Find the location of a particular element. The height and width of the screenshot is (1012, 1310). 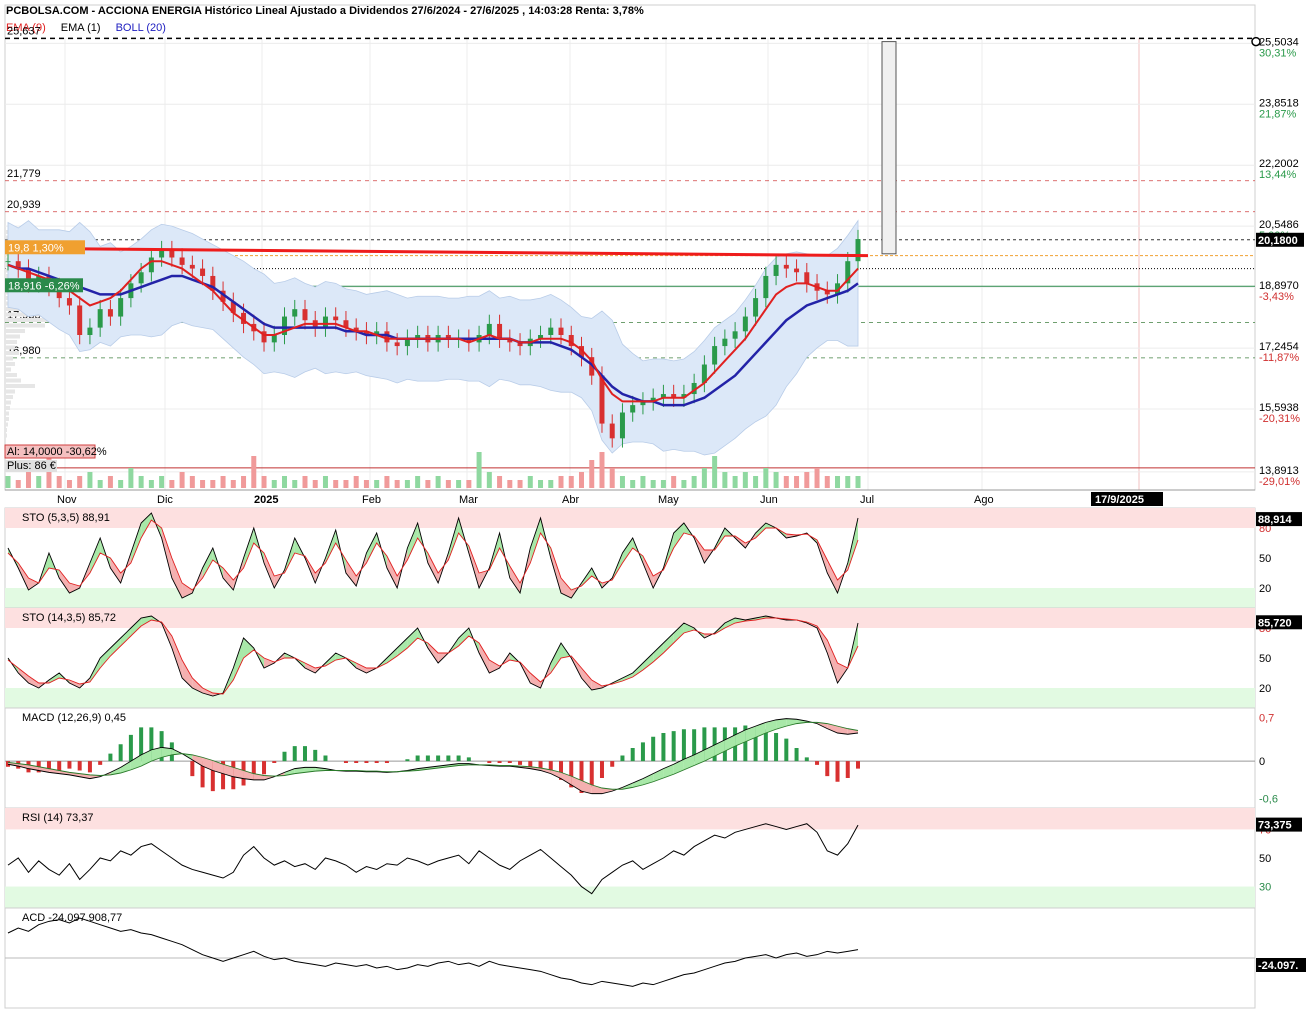

acd-line is located at coordinates (433, 952).